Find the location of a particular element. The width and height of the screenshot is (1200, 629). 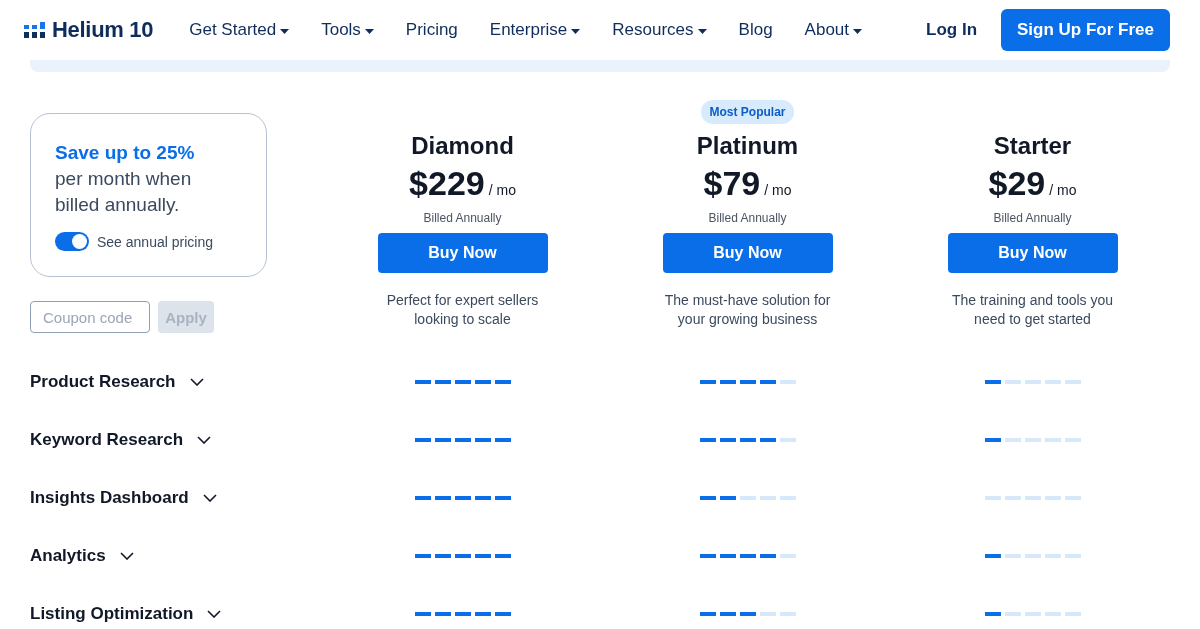

toggle-switch is located at coordinates (72, 241).